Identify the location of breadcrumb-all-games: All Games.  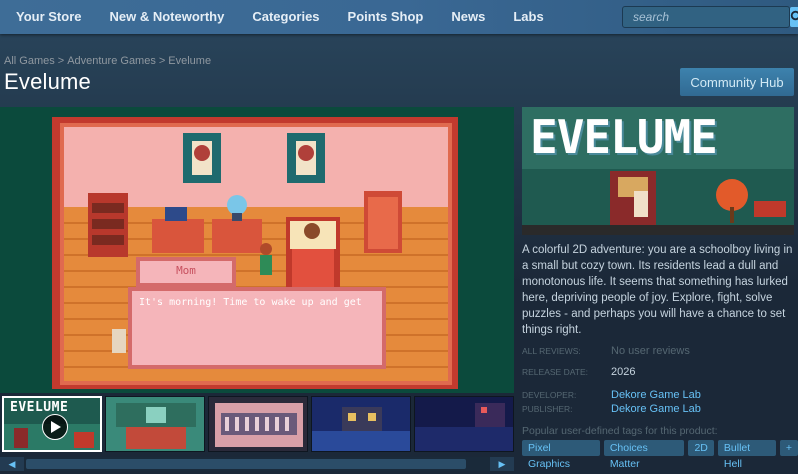
(29, 61).